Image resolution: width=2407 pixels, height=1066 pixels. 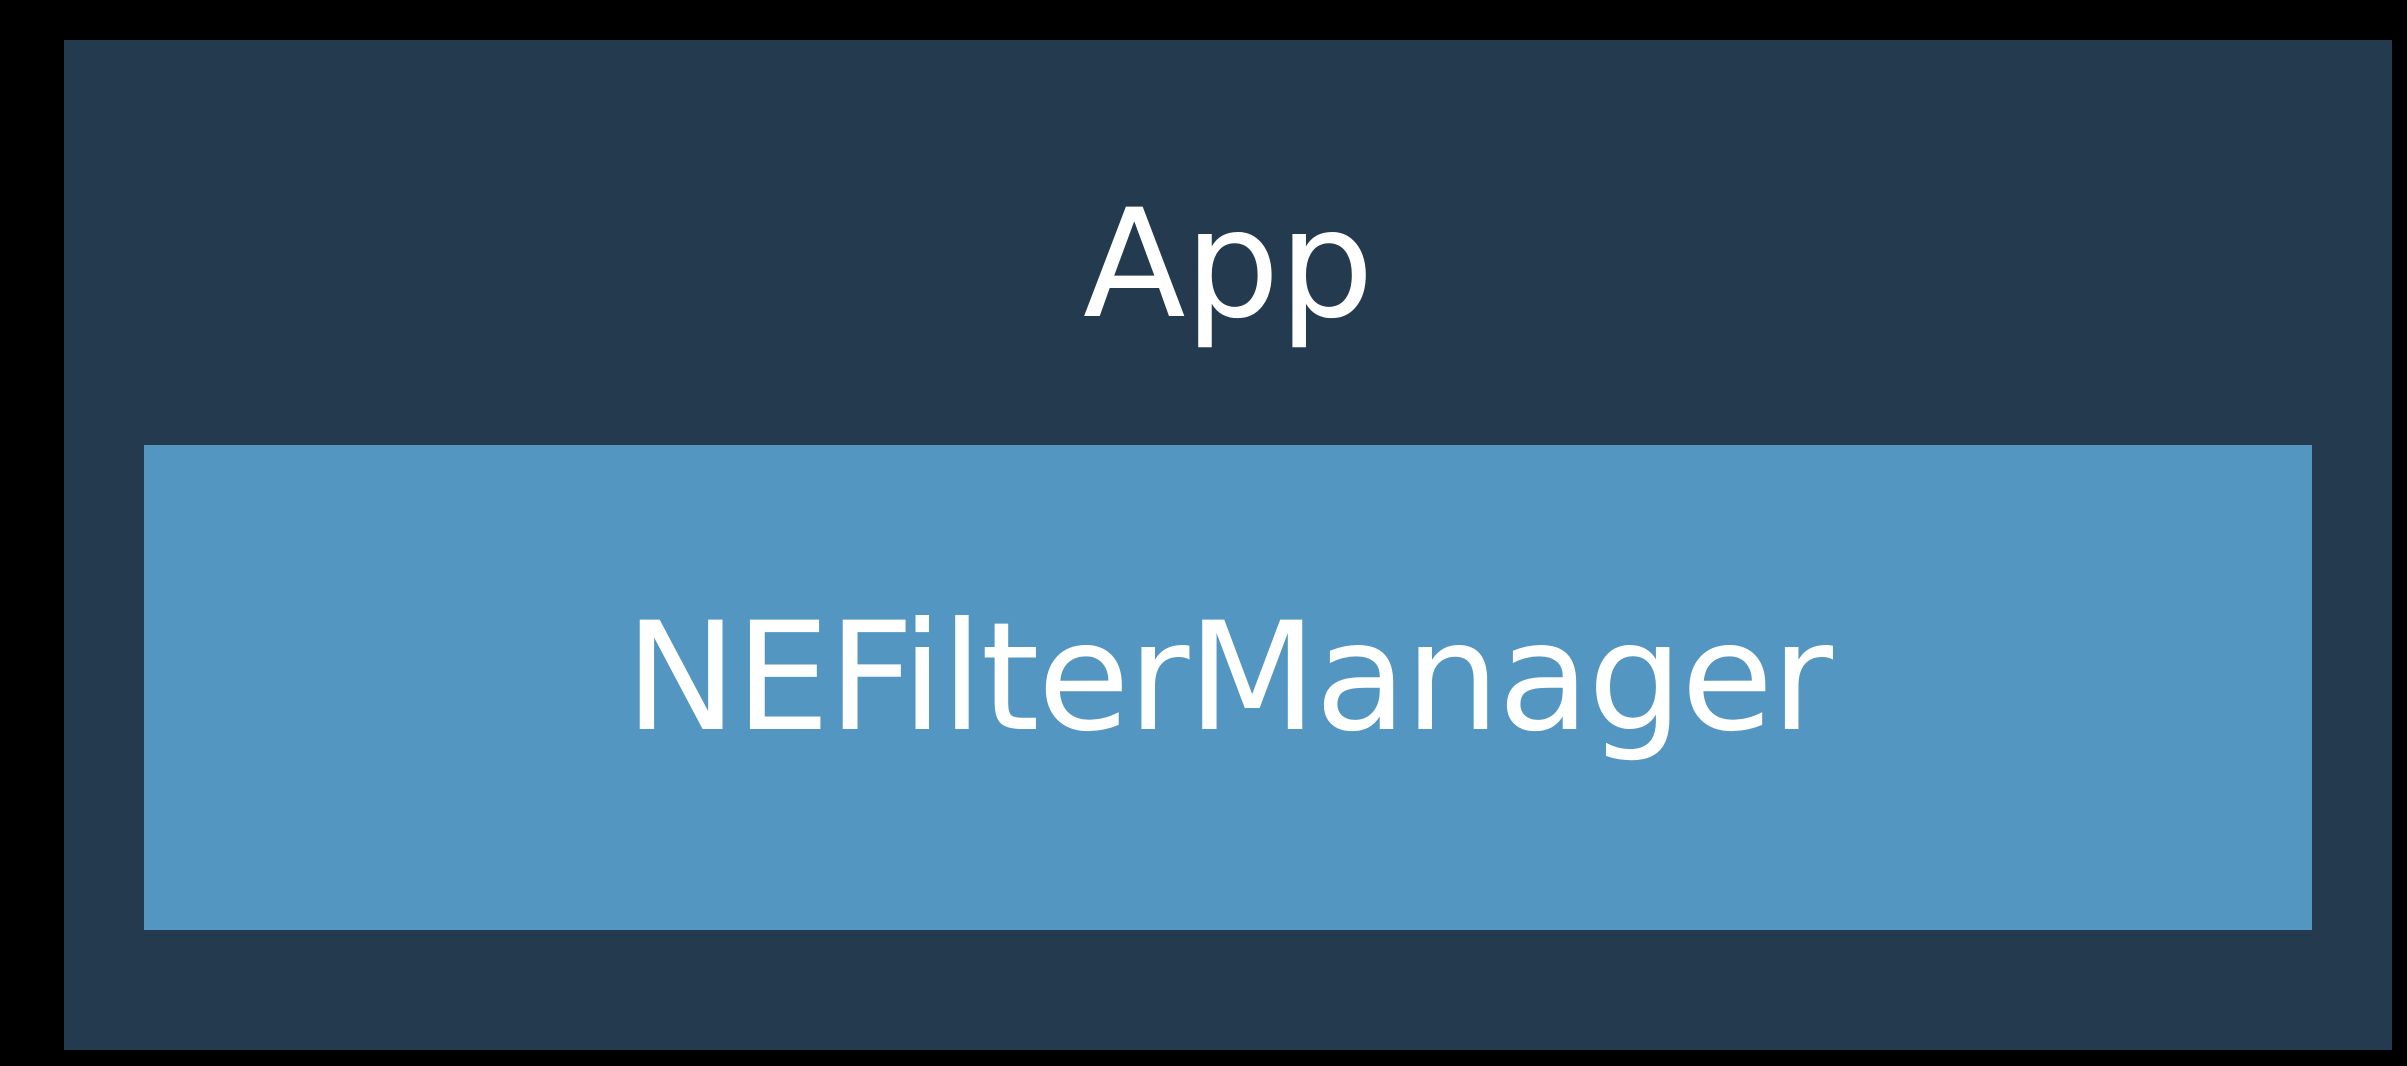 What do you see at coordinates (1229, 677) in the screenshot?
I see `nefiltermanager-label: NEFilterManager` at bounding box center [1229, 677].